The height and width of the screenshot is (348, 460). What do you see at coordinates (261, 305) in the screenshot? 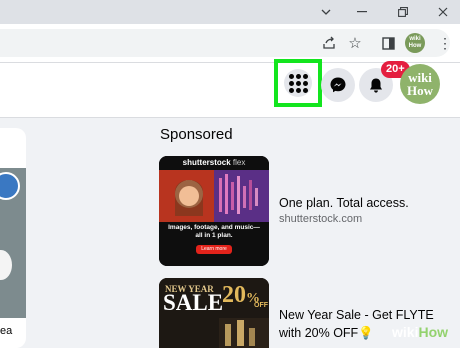
I see `ad2-off: OFF` at bounding box center [261, 305].